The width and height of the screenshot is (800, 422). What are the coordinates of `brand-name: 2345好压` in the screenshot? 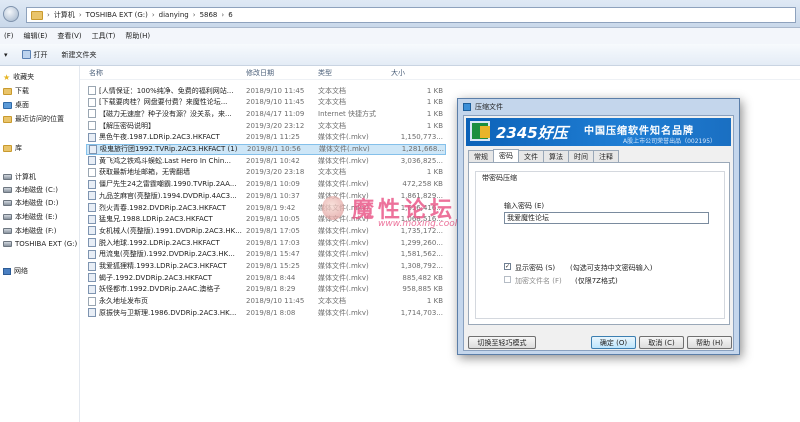 It's located at (532, 133).